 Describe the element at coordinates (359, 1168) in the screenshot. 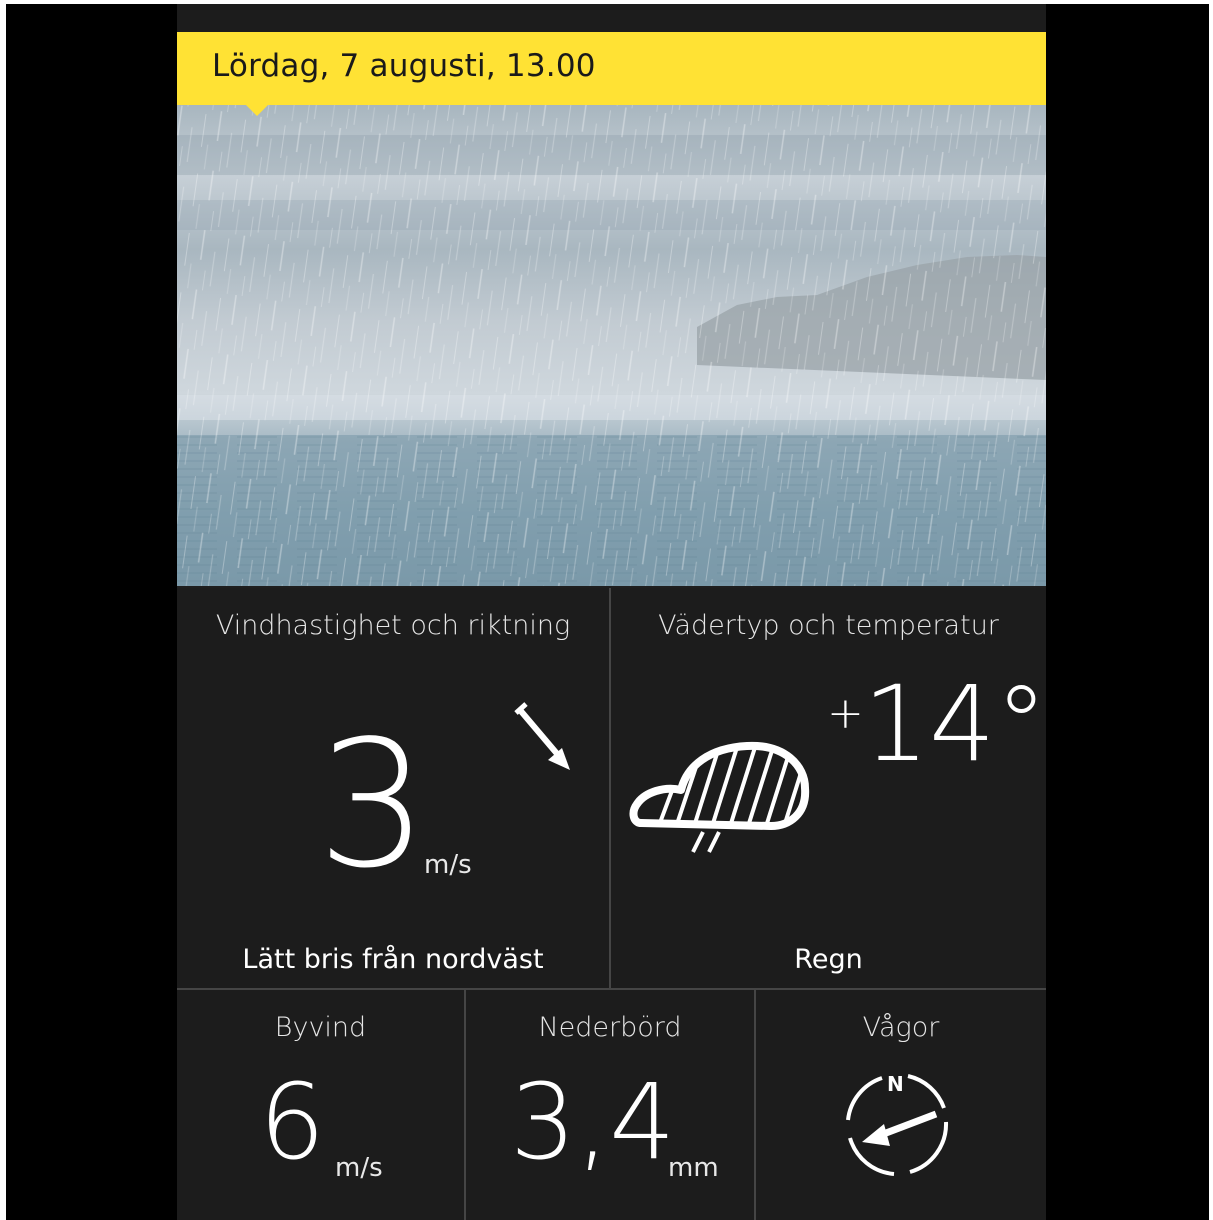

I see `gust-unit: m/s` at that location.